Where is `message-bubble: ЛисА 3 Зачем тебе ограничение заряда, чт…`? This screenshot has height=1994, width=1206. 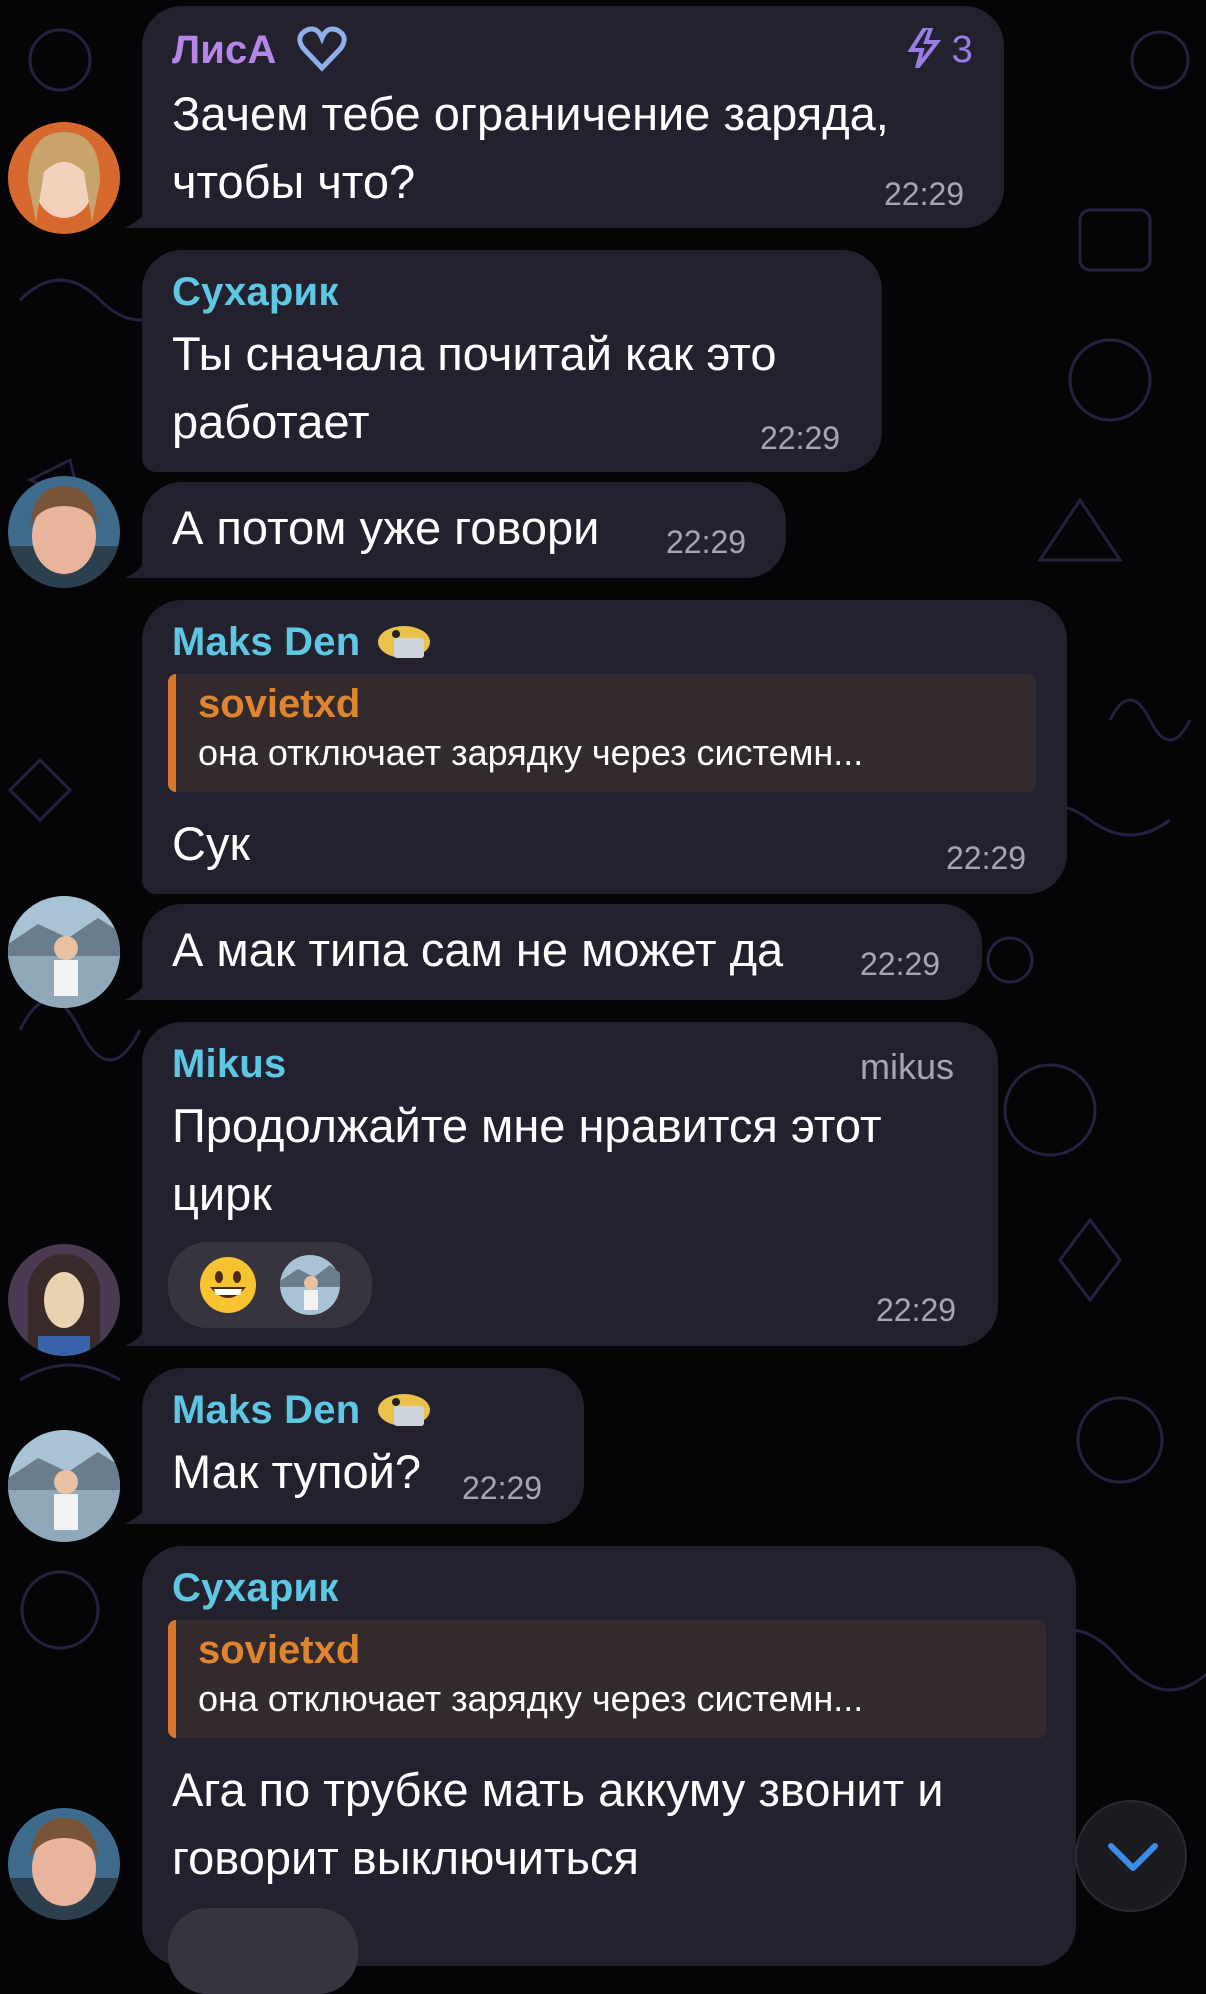 message-bubble: ЛисА 3 Зачем тебе ограничение заряда, чт… is located at coordinates (564, 117).